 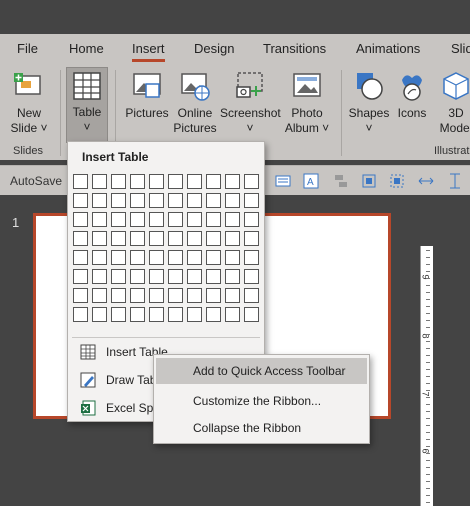 I want to click on autosave-label: AutoSave, so click(x=36, y=181).